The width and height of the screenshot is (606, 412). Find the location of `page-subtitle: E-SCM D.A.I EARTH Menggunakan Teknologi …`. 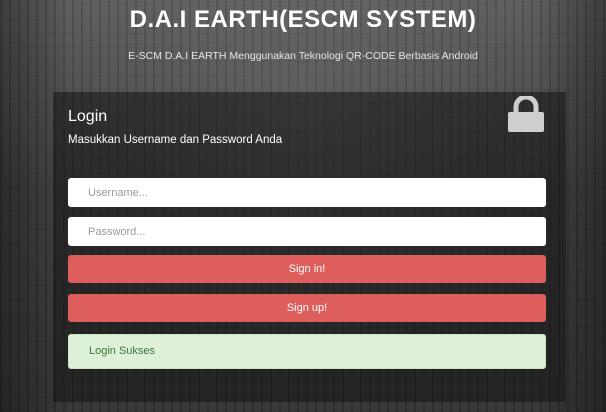

page-subtitle: E-SCM D.A.I EARTH Menggunakan Teknologi … is located at coordinates (303, 56).